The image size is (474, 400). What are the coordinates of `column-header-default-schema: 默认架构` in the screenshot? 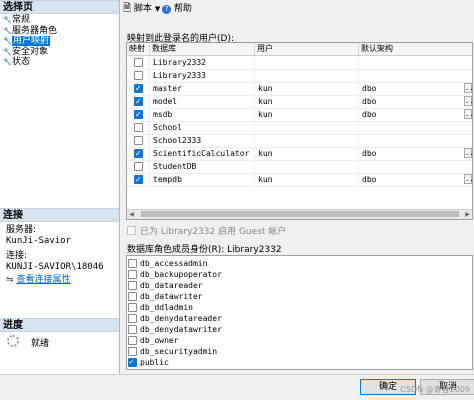 It's located at (415, 49).